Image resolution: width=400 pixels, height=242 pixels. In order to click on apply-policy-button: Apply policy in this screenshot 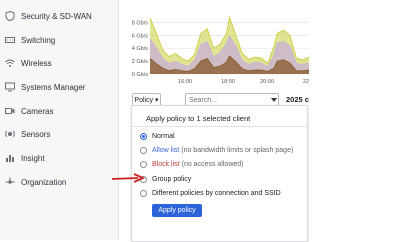, I will do `click(177, 210)`.